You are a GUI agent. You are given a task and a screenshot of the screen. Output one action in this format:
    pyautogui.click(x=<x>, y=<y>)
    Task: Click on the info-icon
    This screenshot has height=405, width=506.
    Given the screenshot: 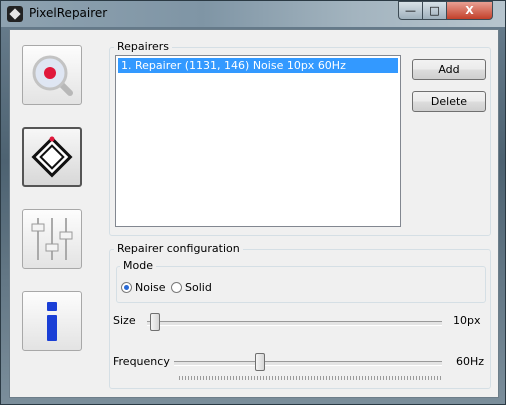 What is the action you would take?
    pyautogui.click(x=52, y=321)
    